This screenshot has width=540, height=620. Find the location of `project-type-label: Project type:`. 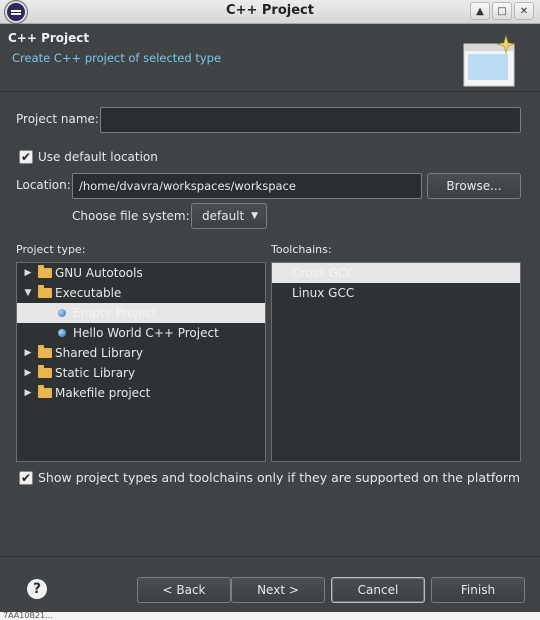

project-type-label: Project type: is located at coordinates (51, 249).